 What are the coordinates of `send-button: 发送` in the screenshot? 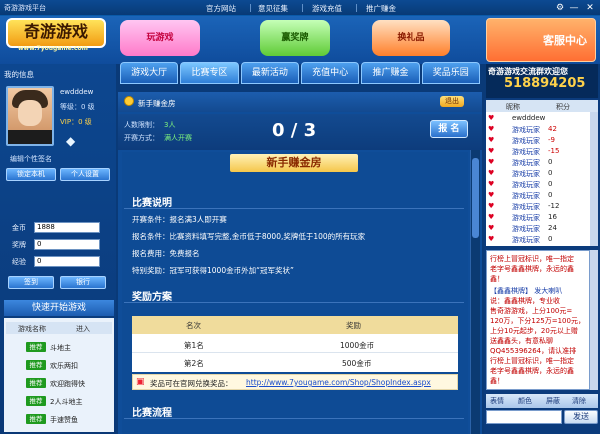 It's located at (581, 417).